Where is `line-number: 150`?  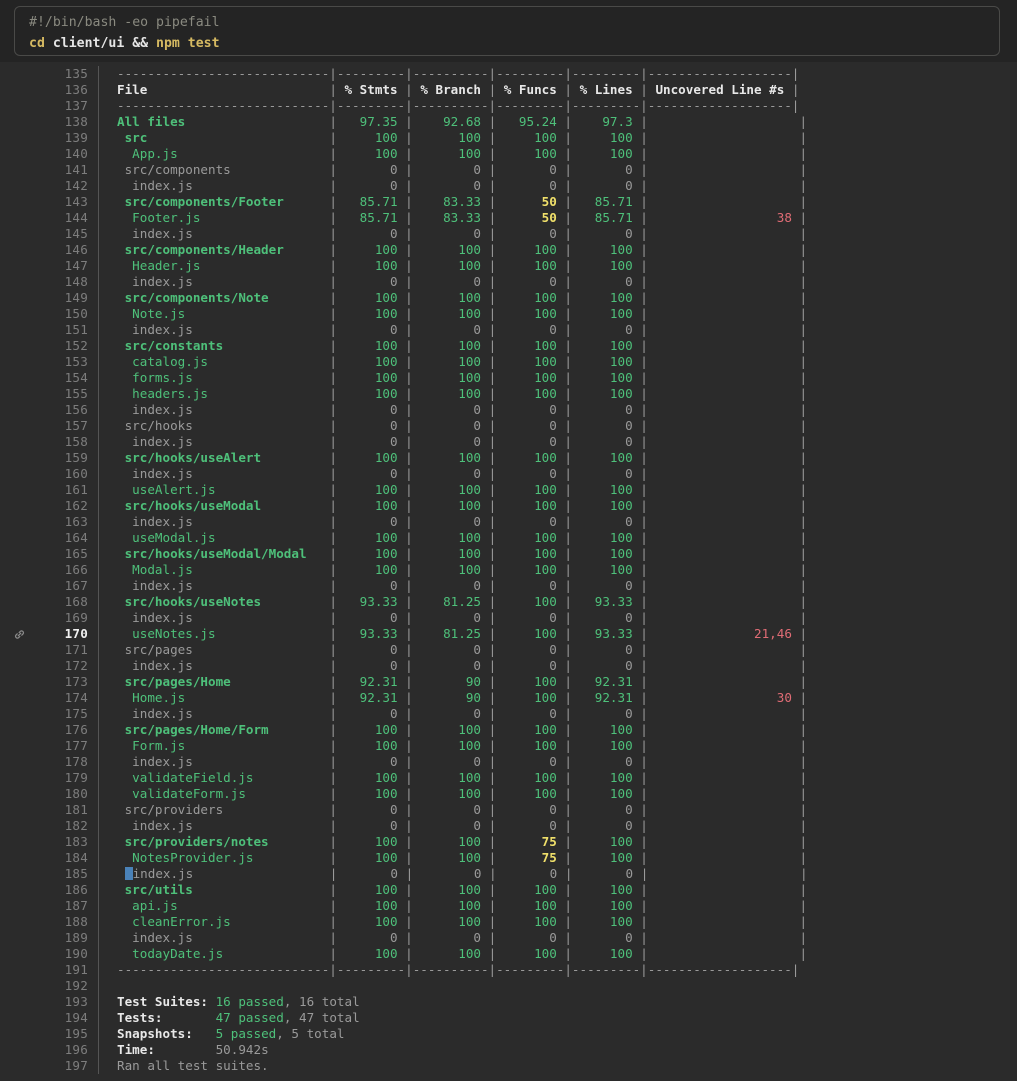 line-number: 150 is located at coordinates (68, 314).